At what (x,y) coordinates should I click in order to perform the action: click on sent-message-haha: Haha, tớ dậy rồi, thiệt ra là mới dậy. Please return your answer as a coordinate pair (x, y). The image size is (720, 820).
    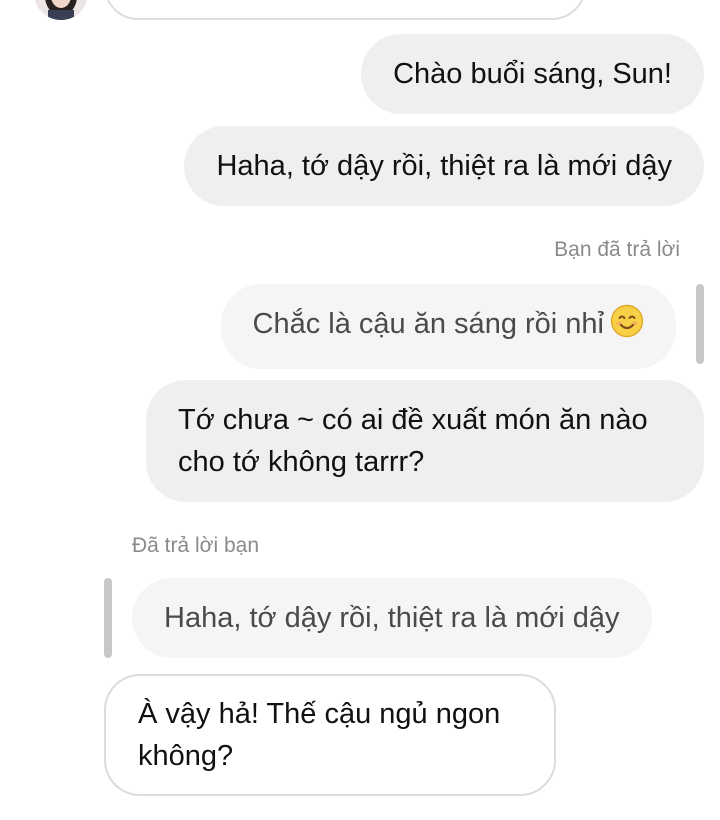
    Looking at the image, I should click on (444, 166).